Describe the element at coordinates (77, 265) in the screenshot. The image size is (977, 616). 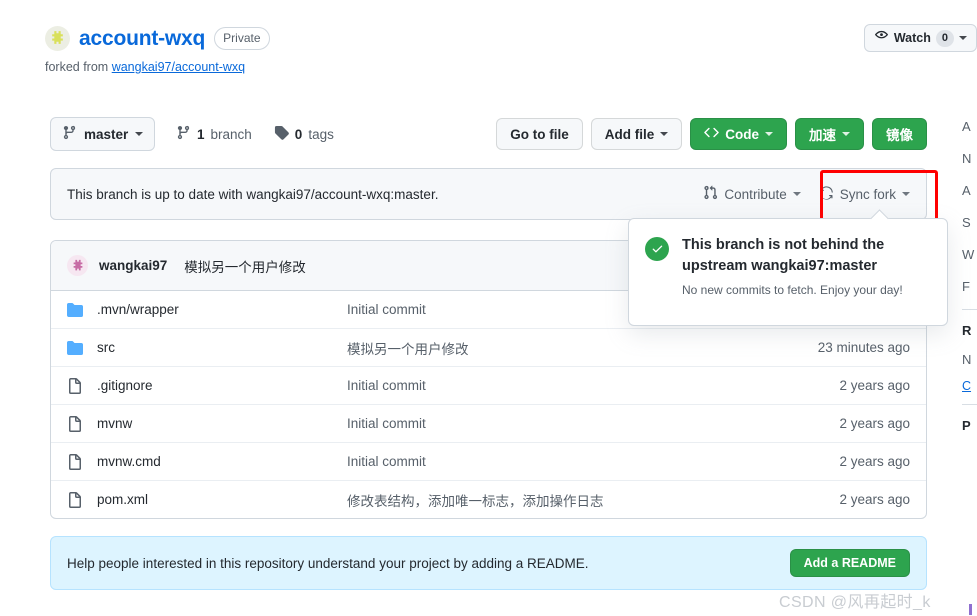
I see `user-avatar-icon` at that location.